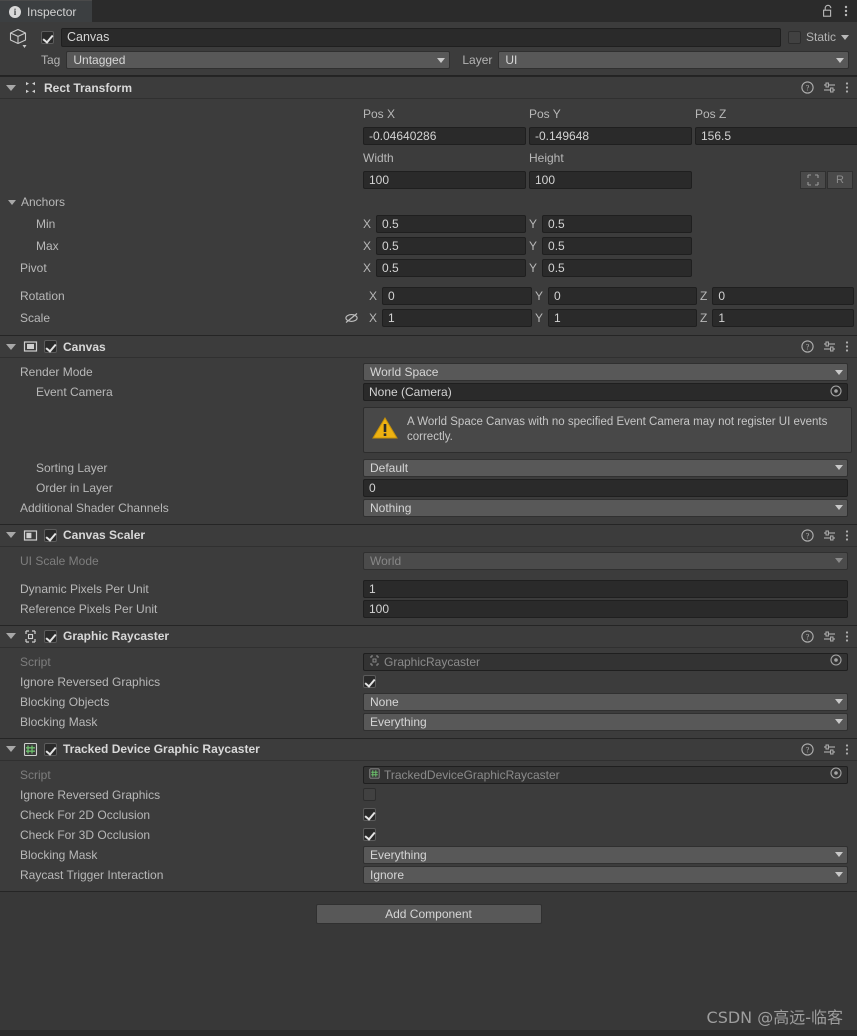  Describe the element at coordinates (59, 721) in the screenshot. I see `blocking-mask-label: Blocking Mask` at that location.